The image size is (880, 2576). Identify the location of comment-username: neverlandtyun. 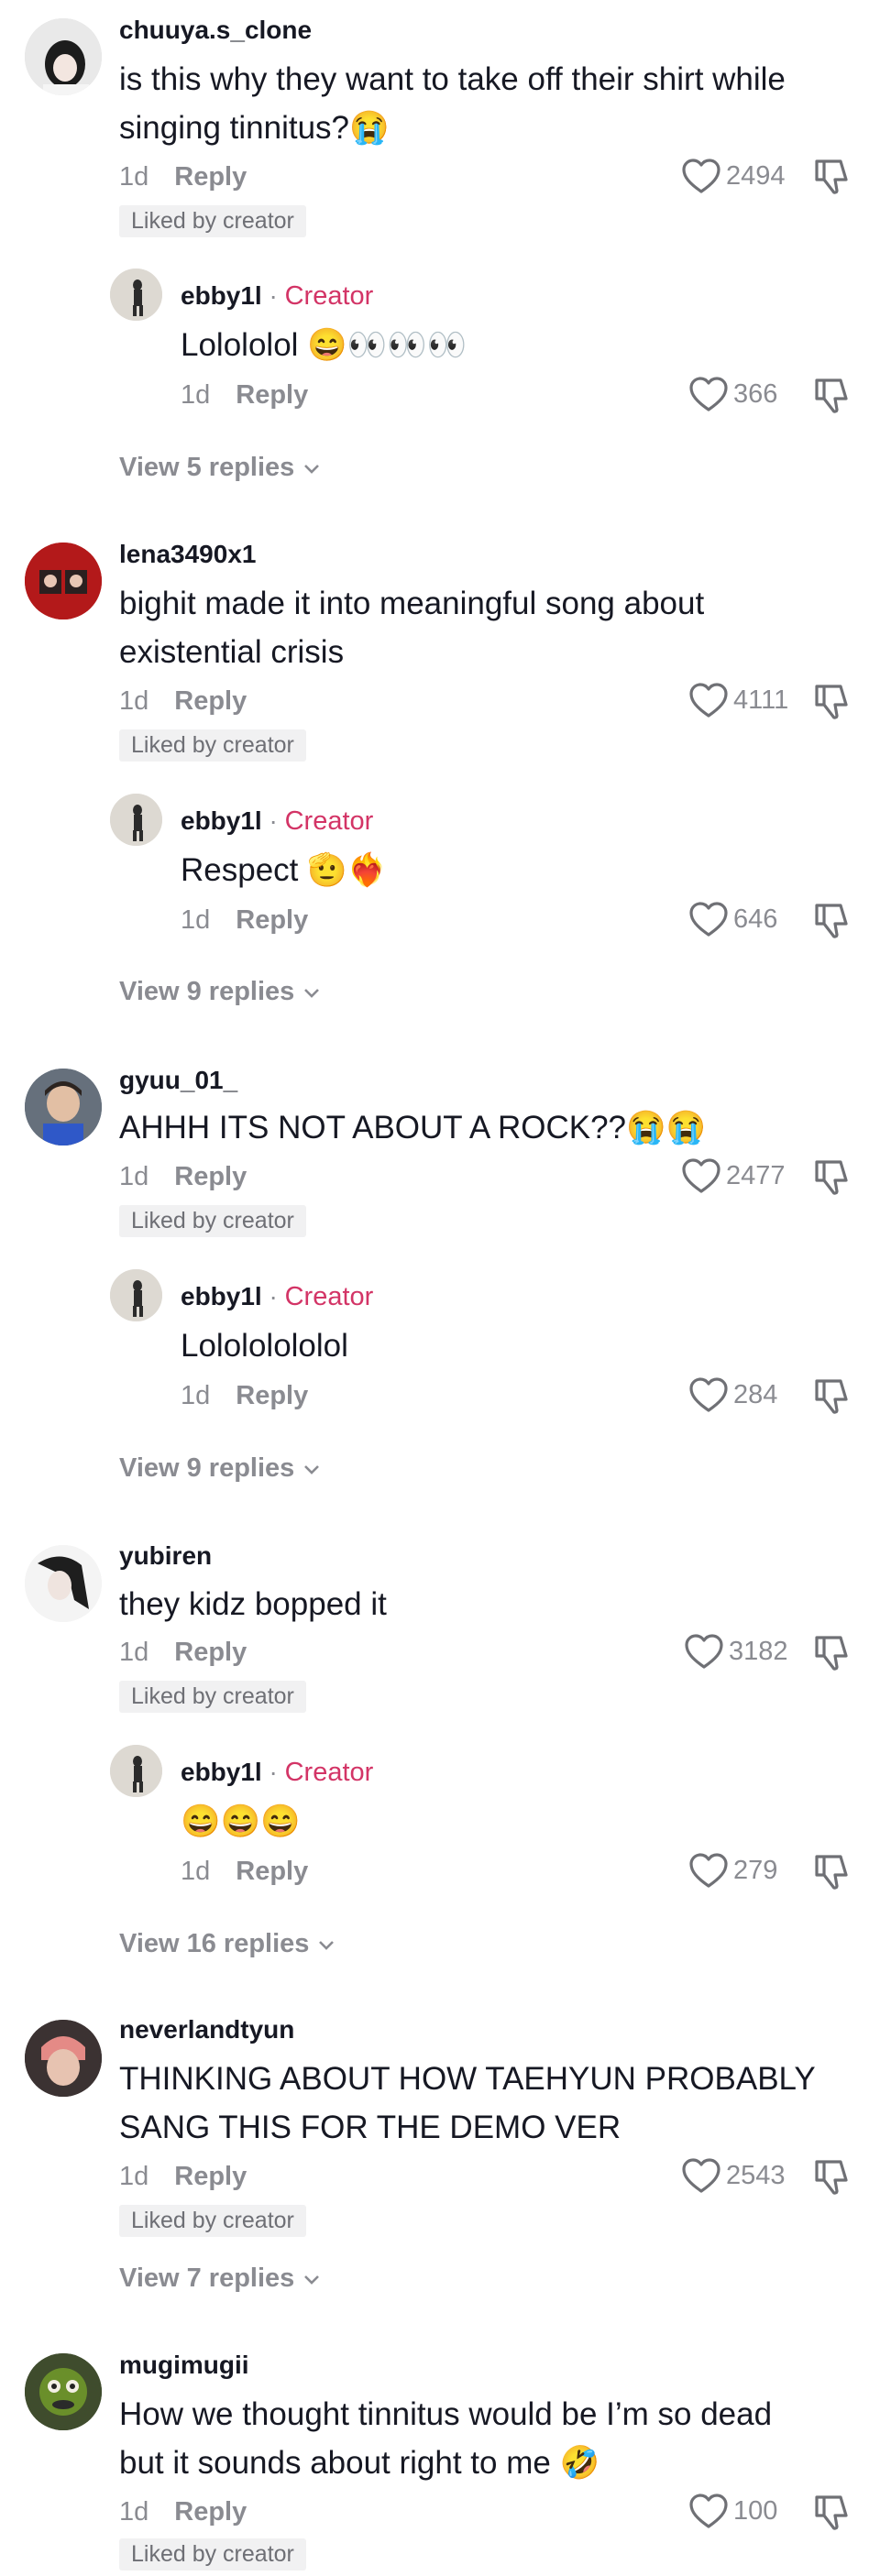
(206, 2029).